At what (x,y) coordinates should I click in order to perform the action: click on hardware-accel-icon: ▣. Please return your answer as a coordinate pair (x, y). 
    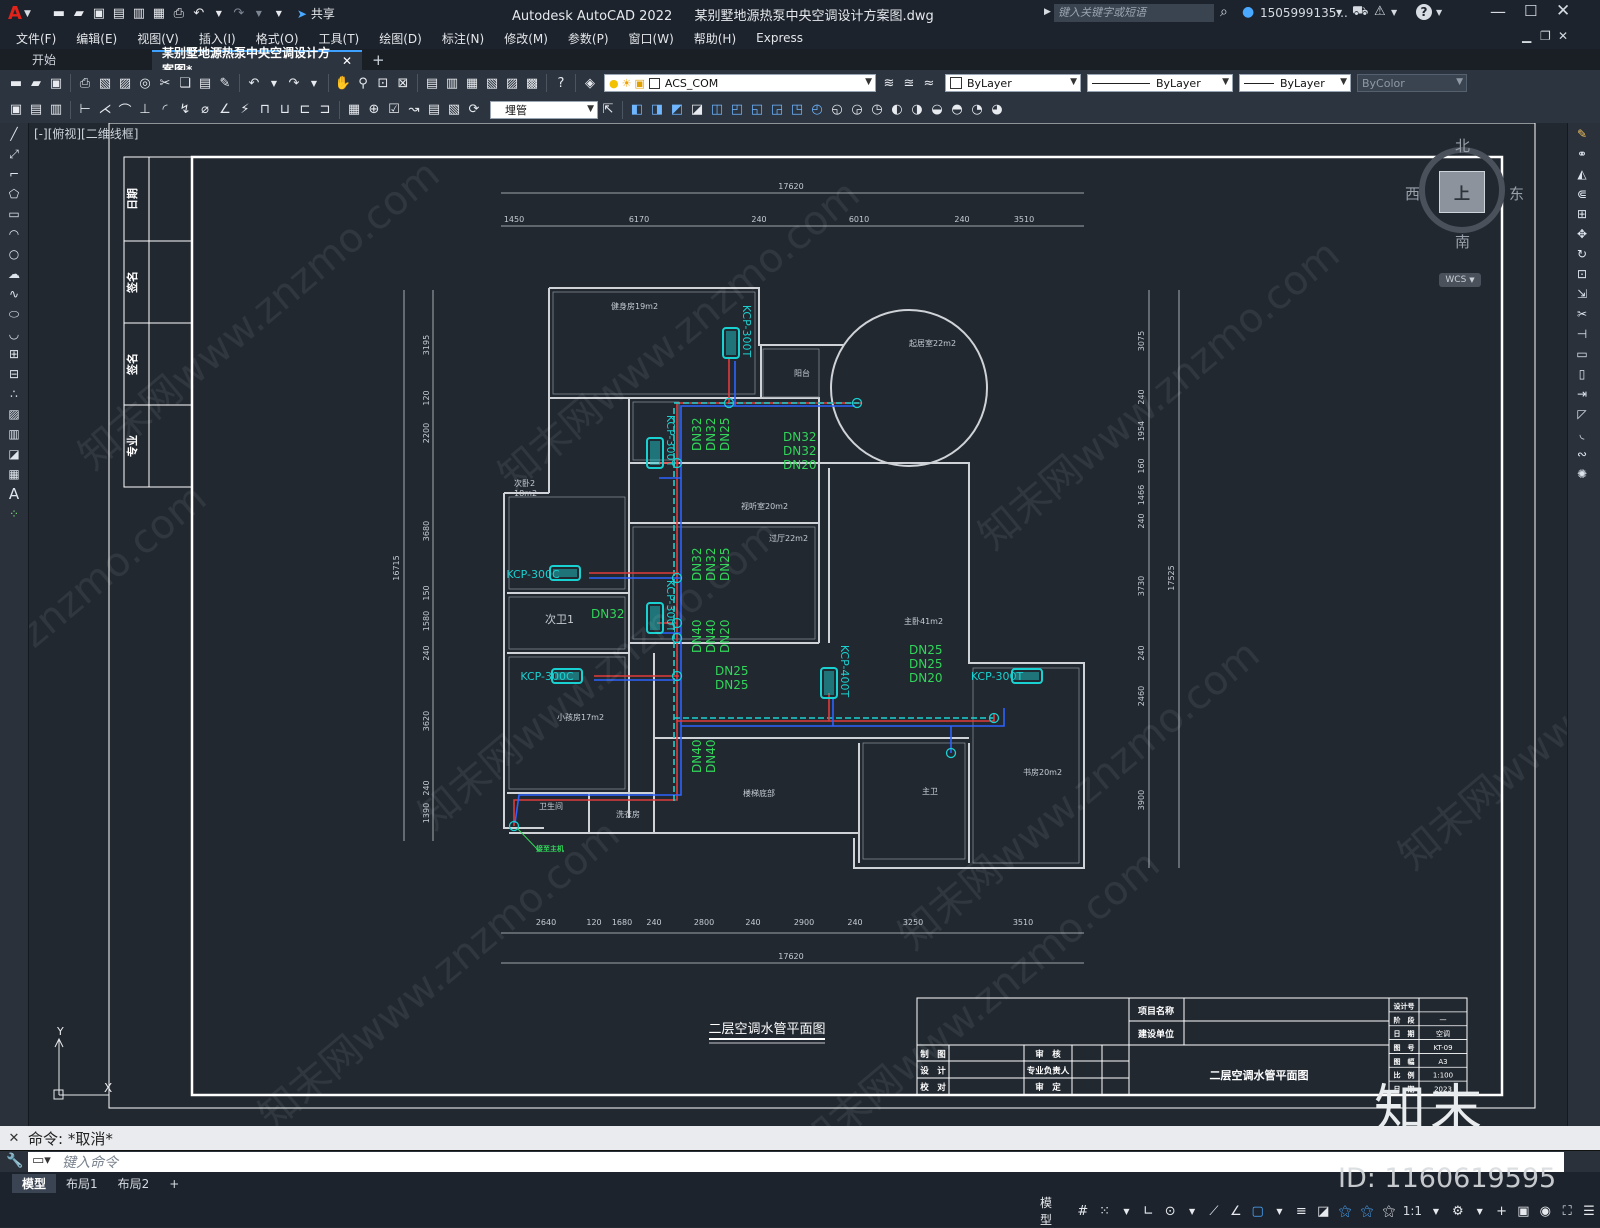
    Looking at the image, I should click on (1523, 1211).